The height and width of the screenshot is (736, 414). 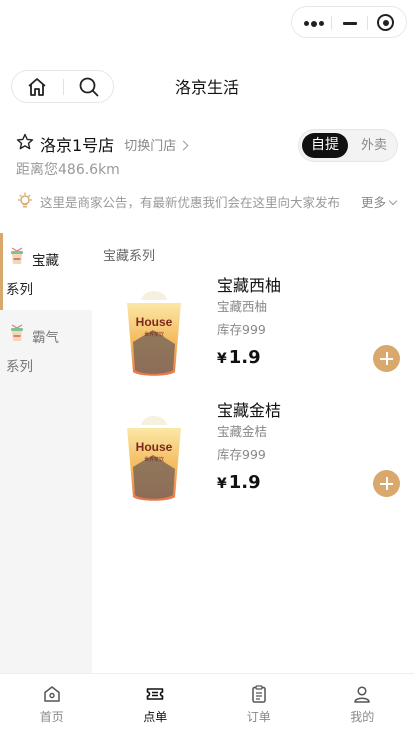 I want to click on tab-home: 首页, so click(x=52, y=705).